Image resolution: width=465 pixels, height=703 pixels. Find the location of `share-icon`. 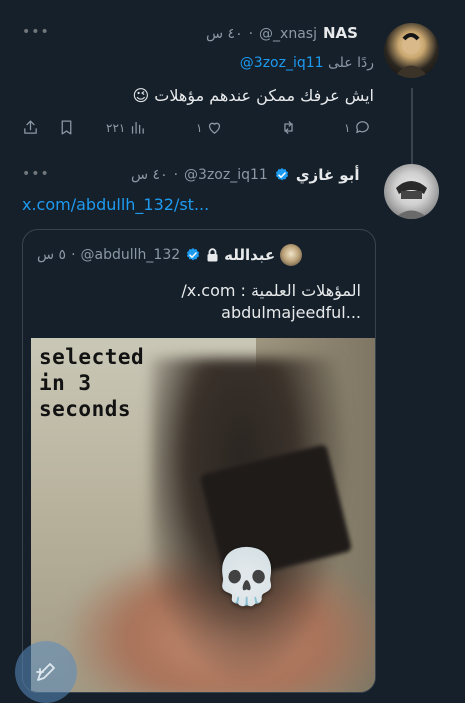

share-icon is located at coordinates (30, 127).